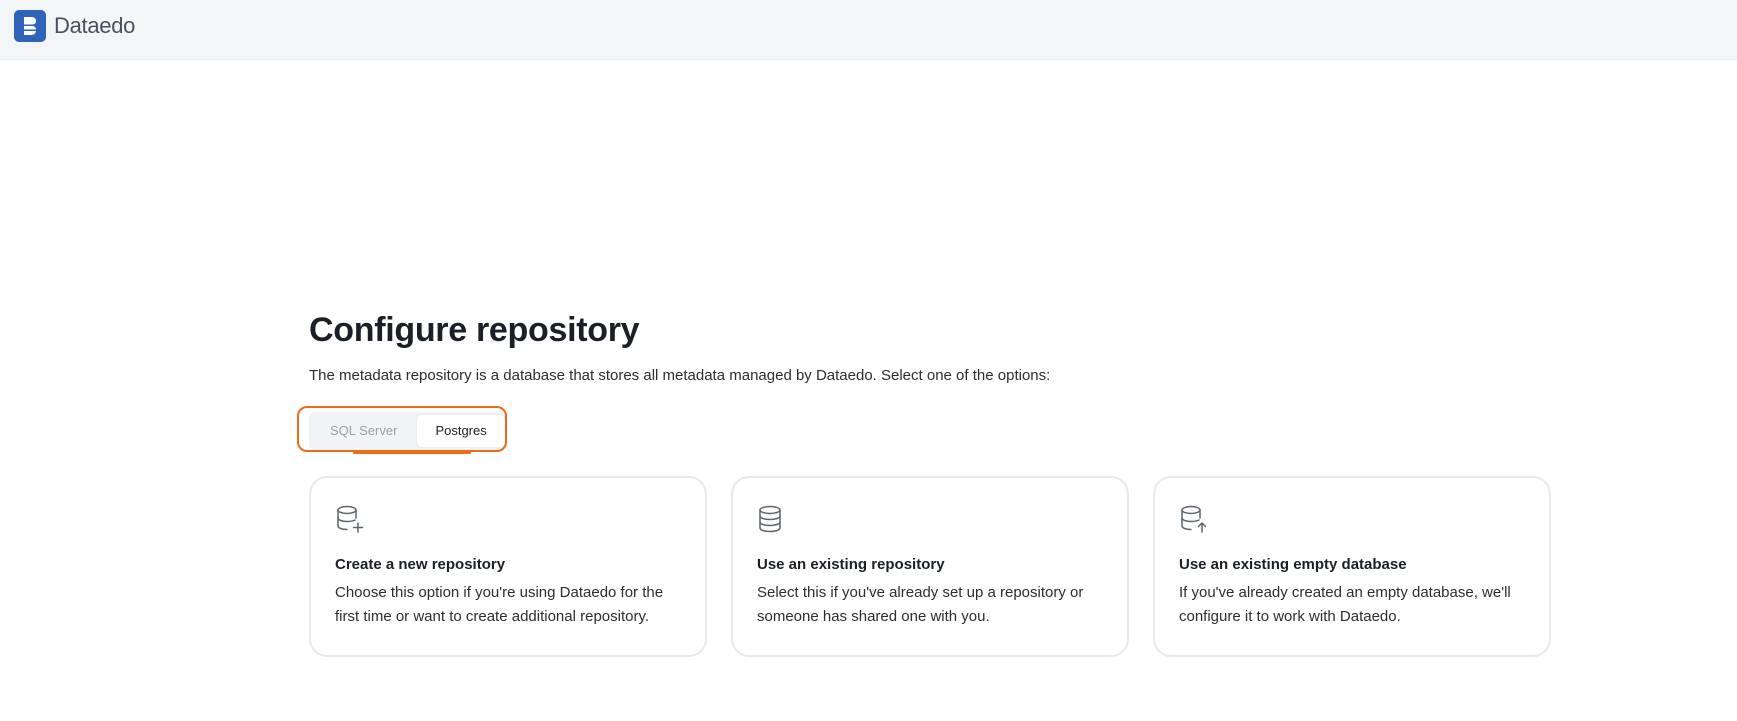  Describe the element at coordinates (868, 30) in the screenshot. I see `top-bar: Dataedo` at that location.